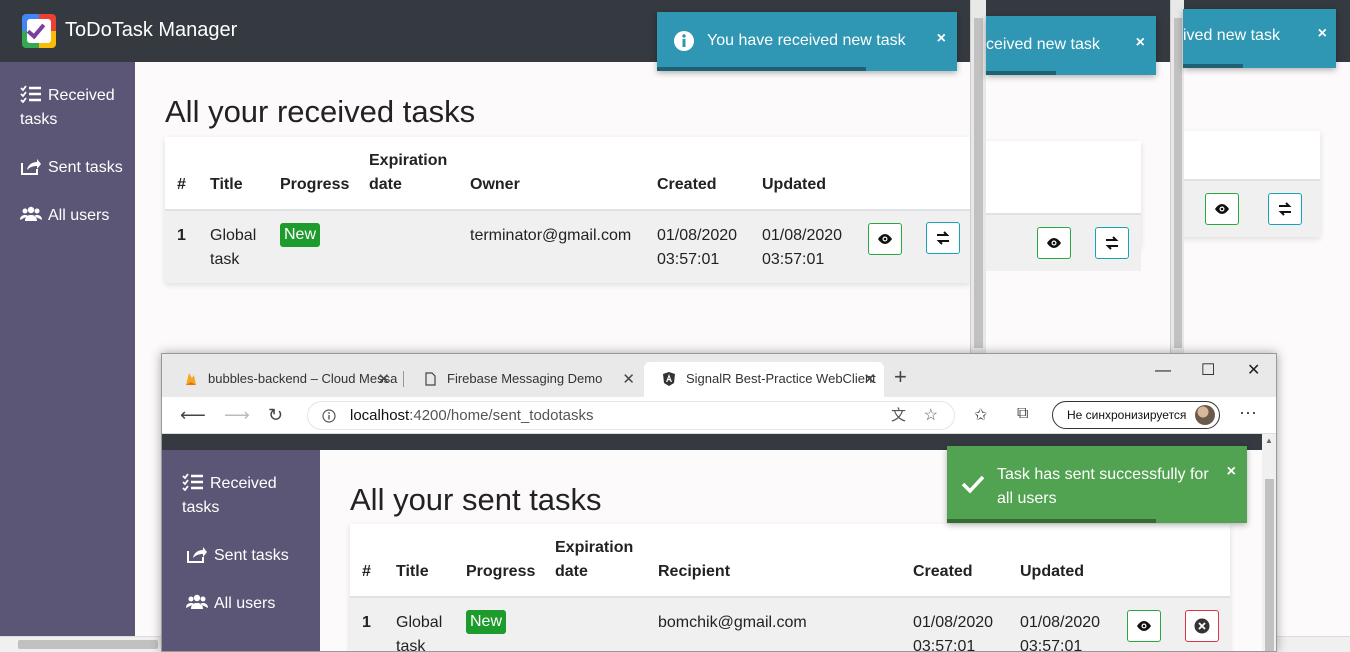 Image resolution: width=1350 pixels, height=652 pixels. What do you see at coordinates (430, 379) in the screenshot?
I see `page-icon` at bounding box center [430, 379].